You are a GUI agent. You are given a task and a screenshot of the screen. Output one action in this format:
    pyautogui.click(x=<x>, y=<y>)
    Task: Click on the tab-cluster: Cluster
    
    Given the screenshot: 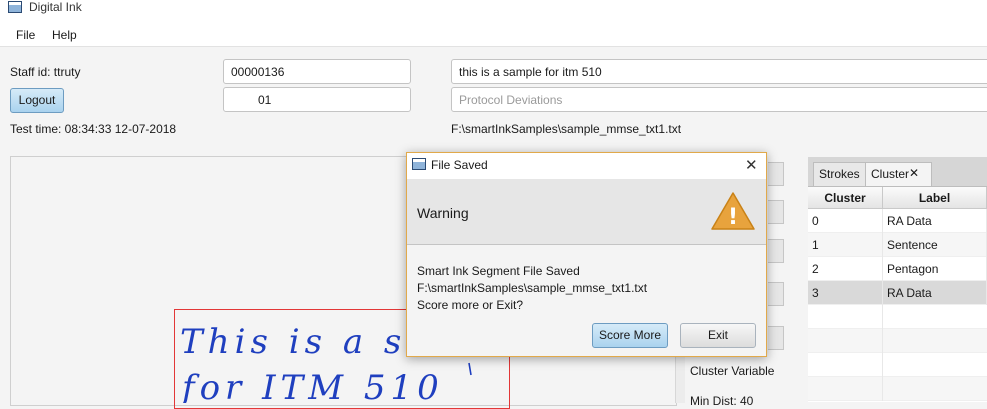 What is the action you would take?
    pyautogui.click(x=899, y=174)
    